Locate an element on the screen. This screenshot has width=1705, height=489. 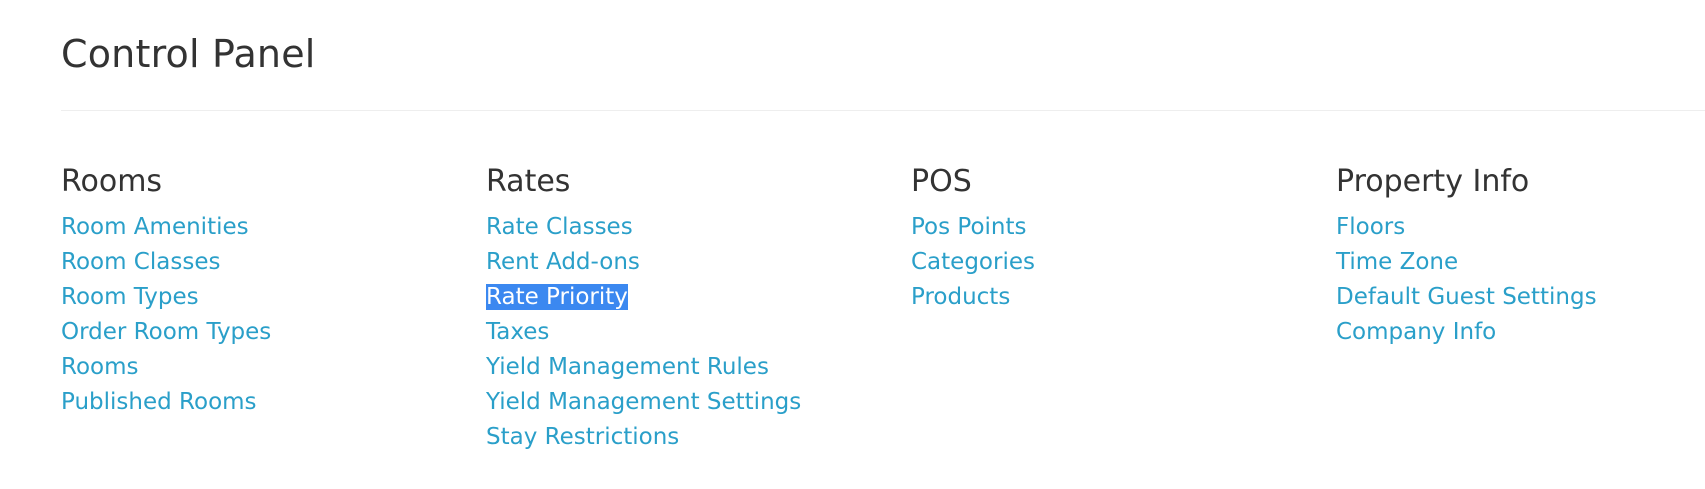
link-company-info: Company Info is located at coordinates (1416, 332).